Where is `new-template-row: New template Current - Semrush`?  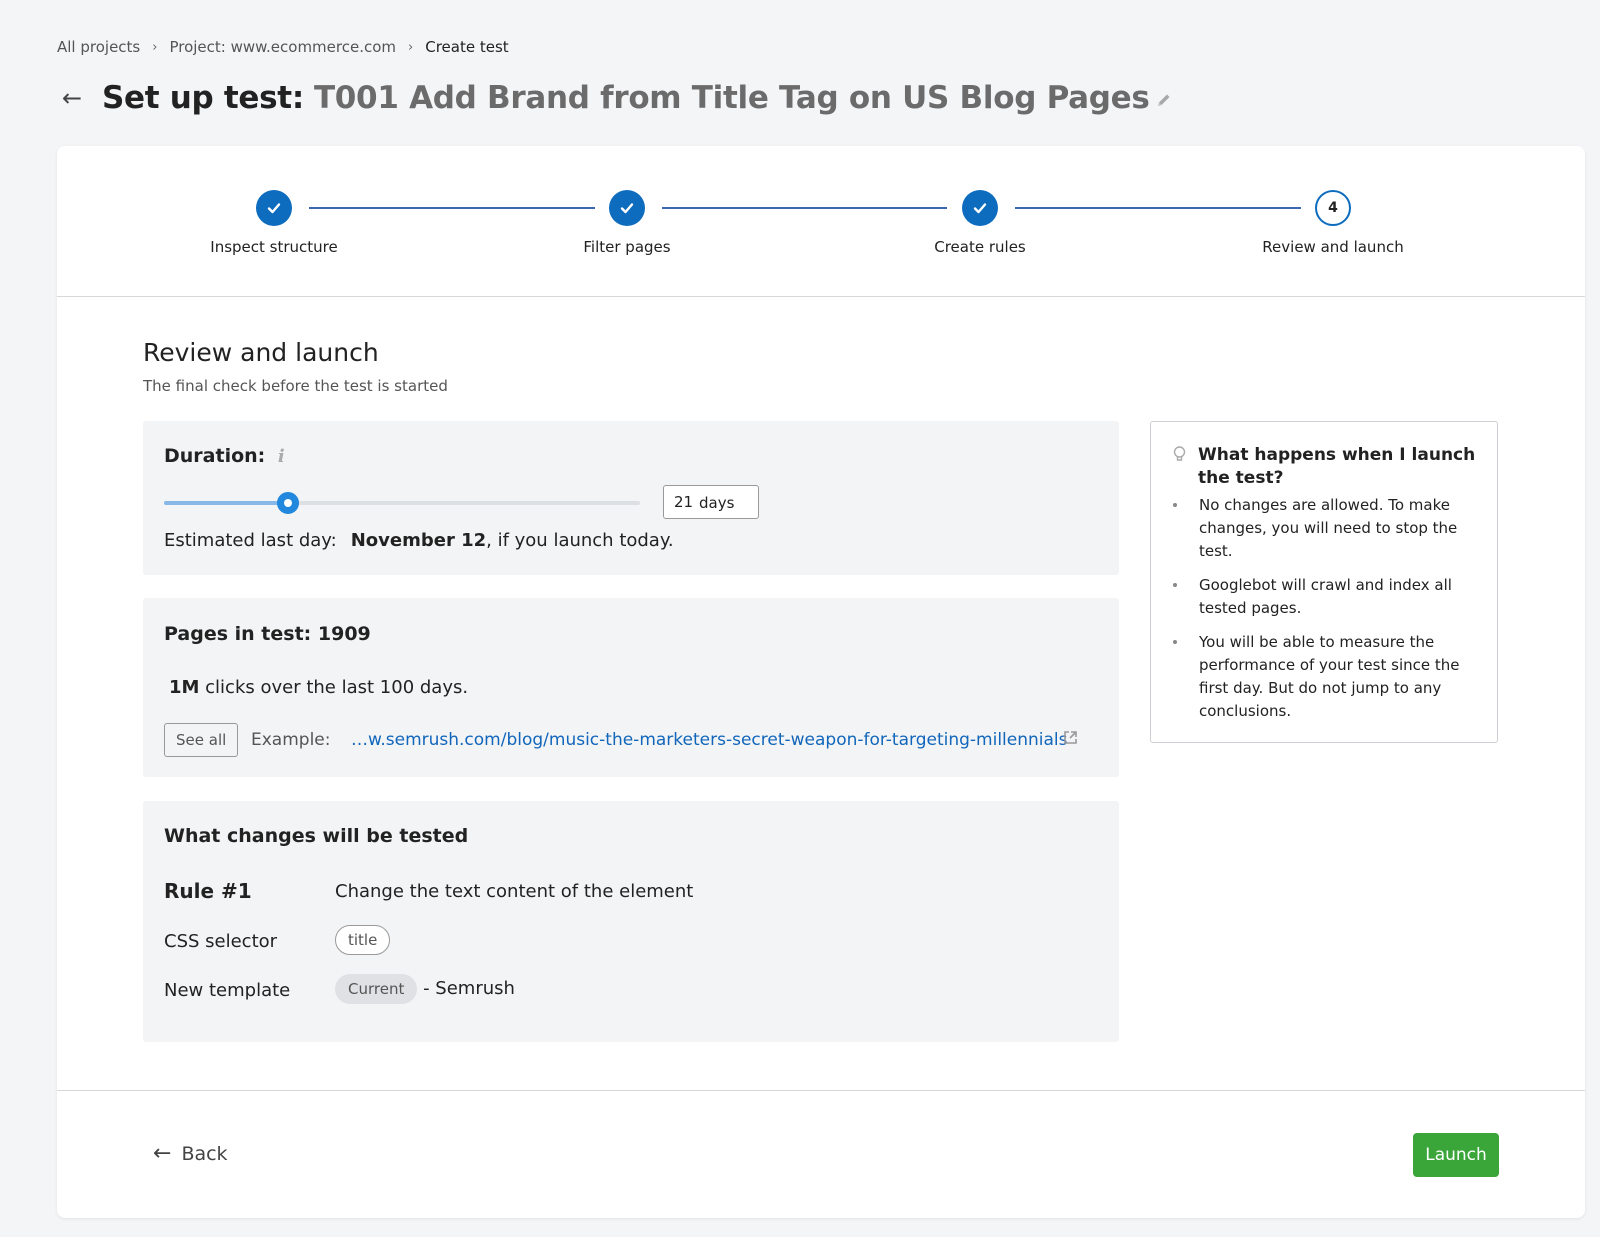
new-template-row: New template Current - Semrush is located at coordinates (339, 989).